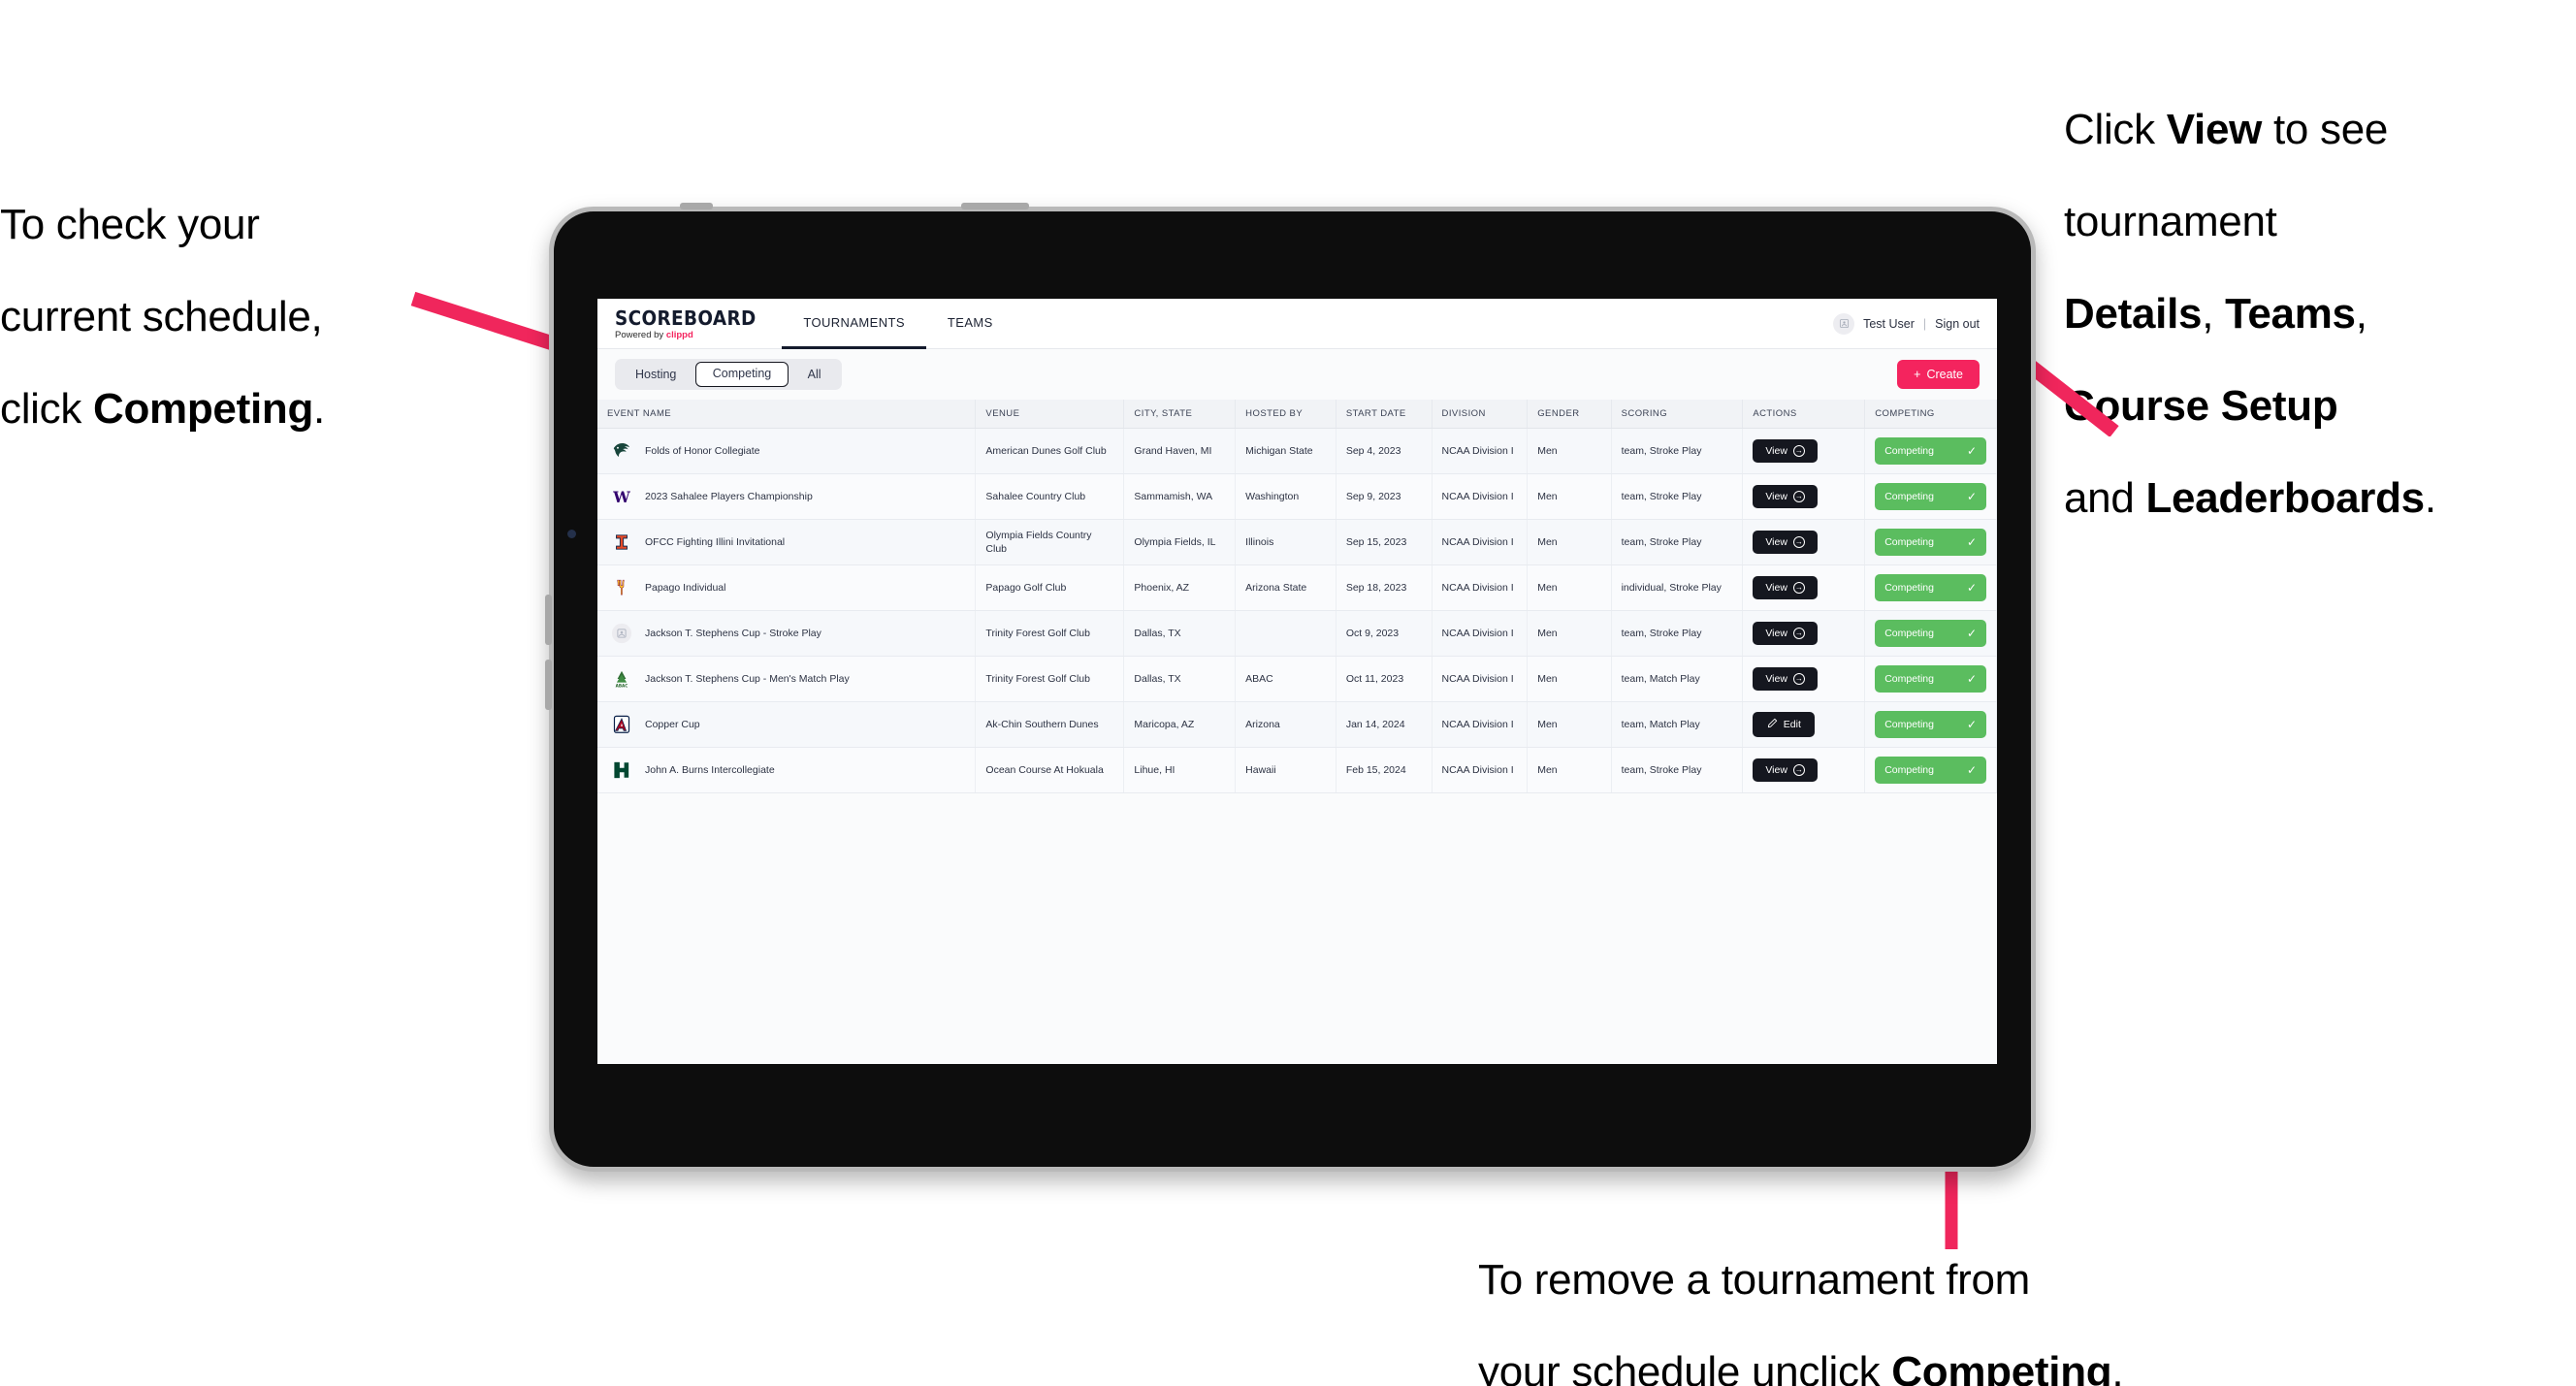  I want to click on svg-text: W, so click(621, 497).